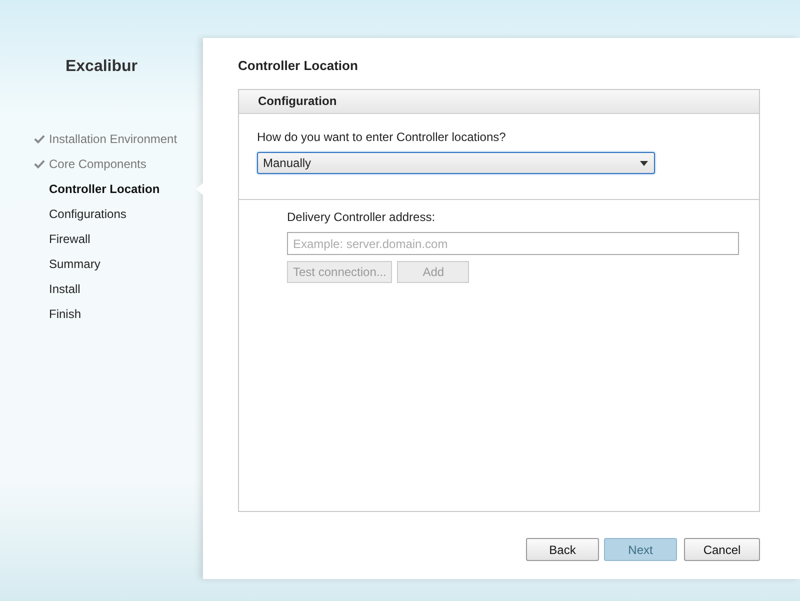  I want to click on caret-icon, so click(644, 163).